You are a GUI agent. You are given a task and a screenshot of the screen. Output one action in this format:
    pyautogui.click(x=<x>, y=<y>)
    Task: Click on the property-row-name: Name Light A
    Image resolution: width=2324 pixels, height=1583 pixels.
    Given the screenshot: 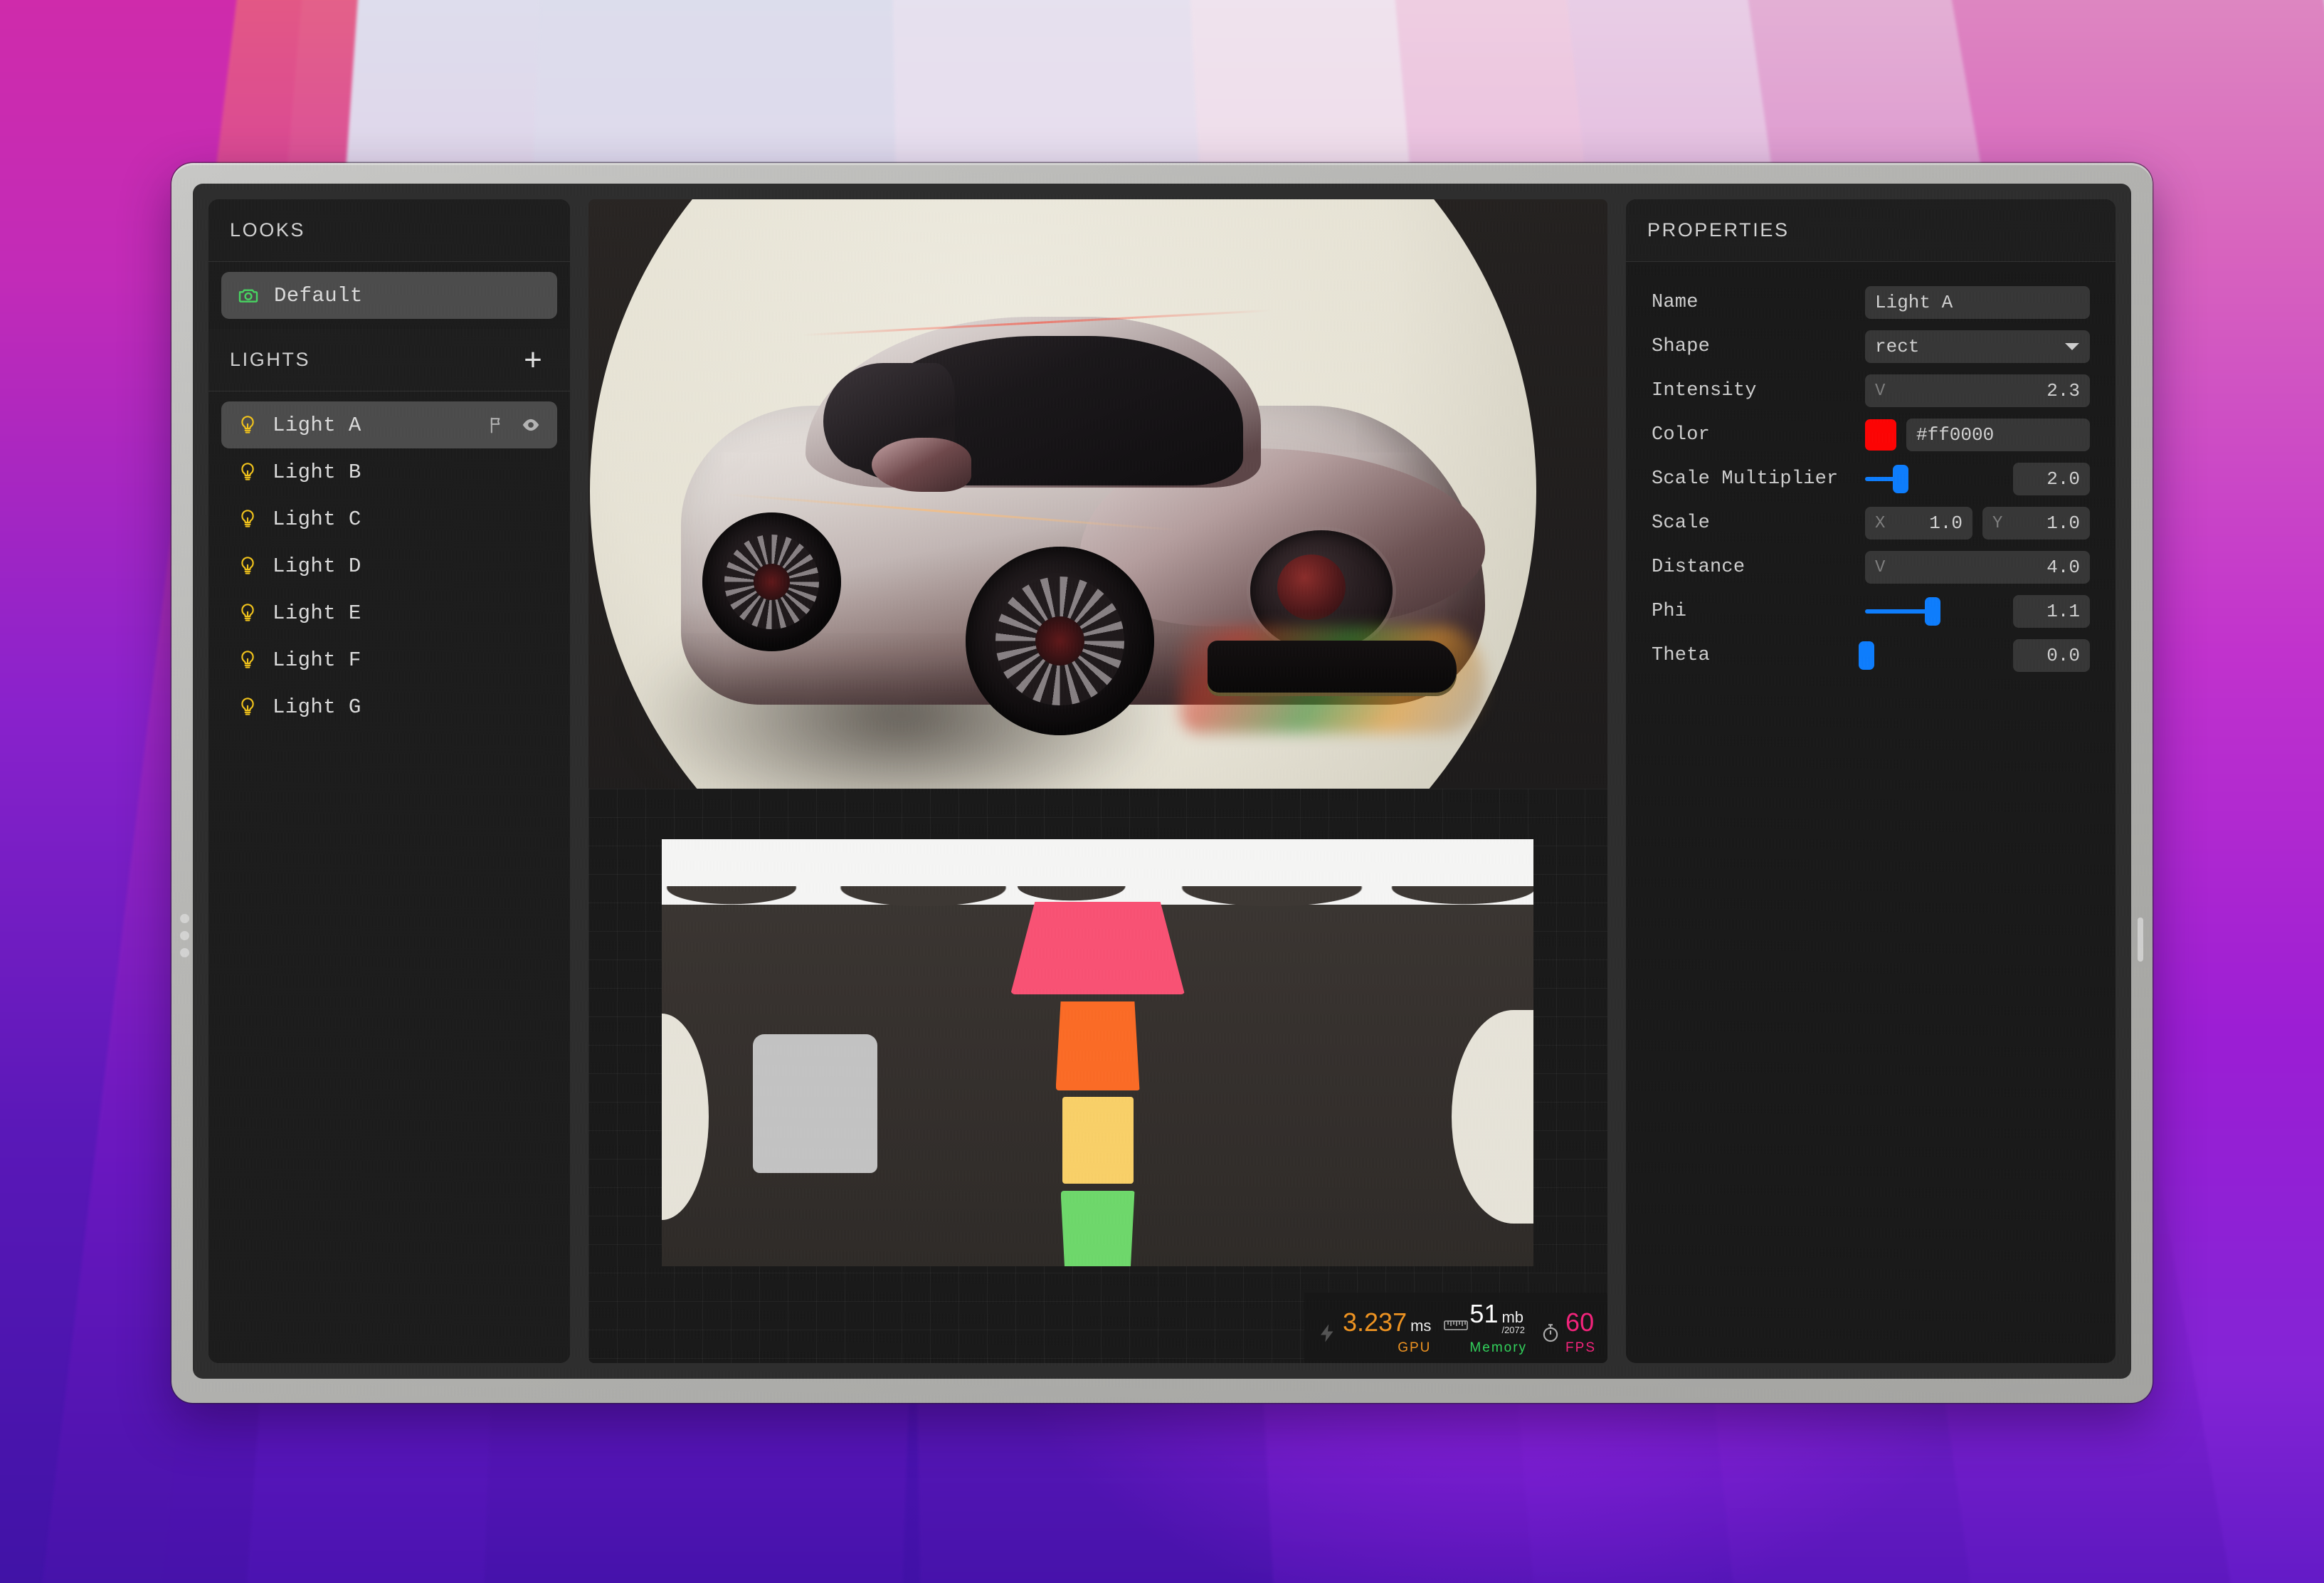 What is the action you would take?
    pyautogui.click(x=1871, y=302)
    